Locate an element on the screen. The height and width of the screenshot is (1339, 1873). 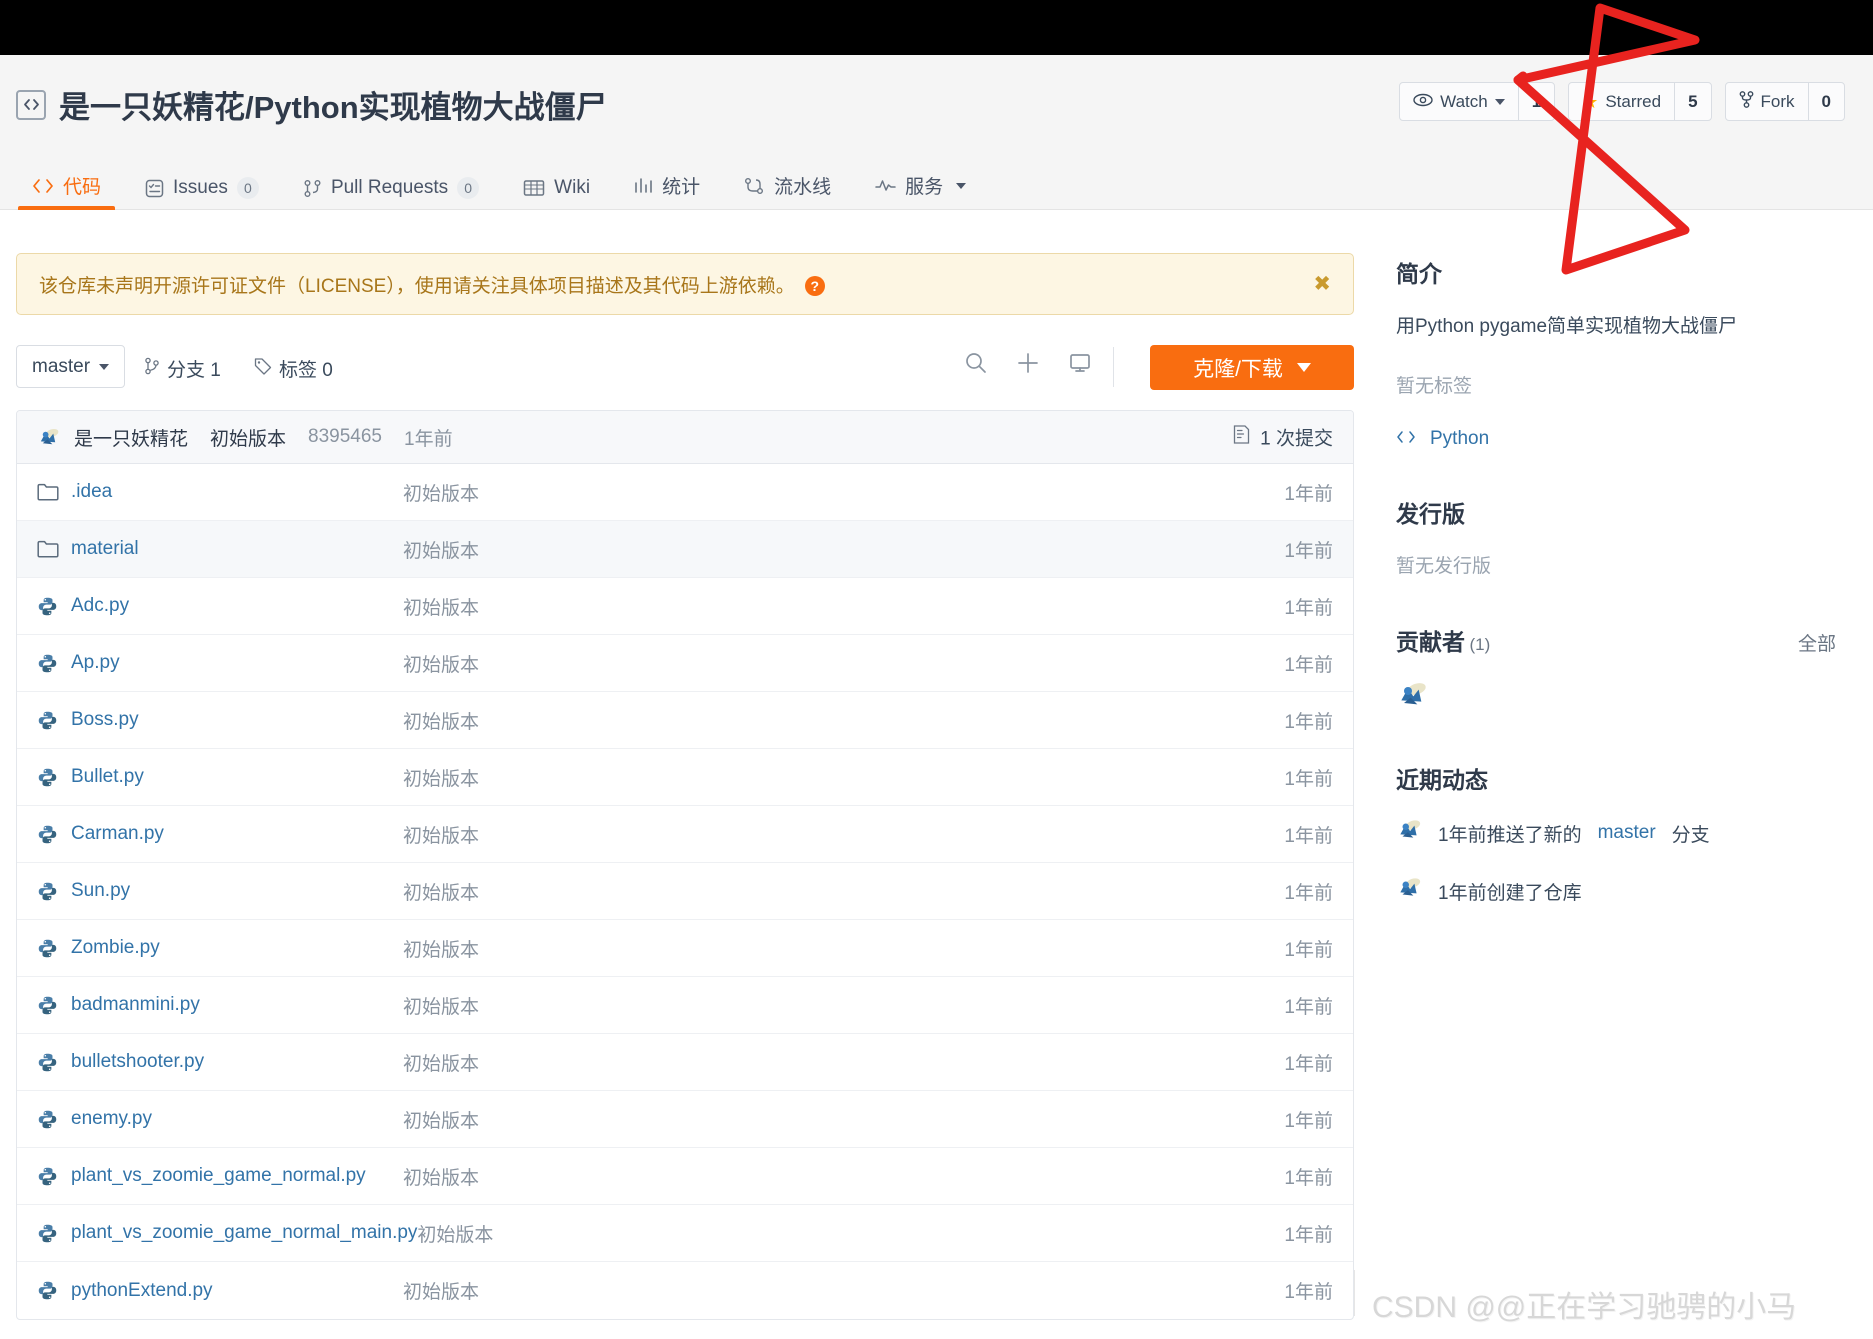
starred-button-main: ★ Starred is located at coordinates (1621, 101).